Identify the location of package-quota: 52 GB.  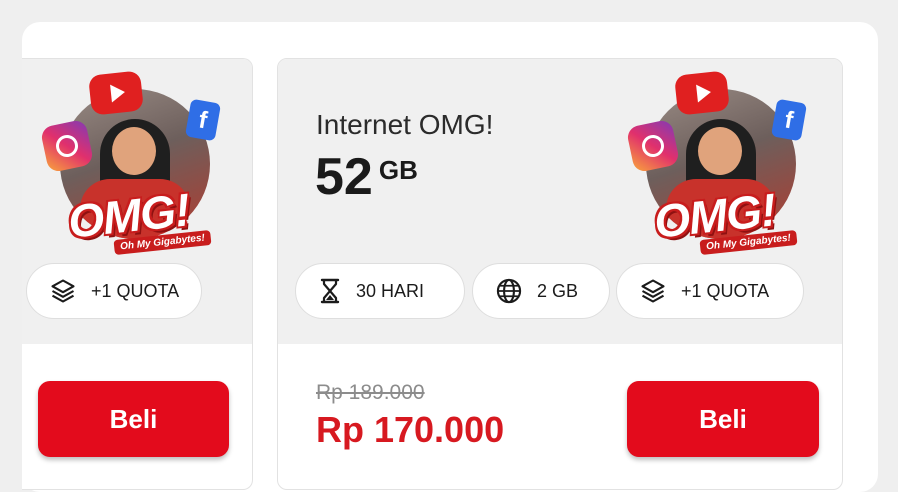
(366, 177).